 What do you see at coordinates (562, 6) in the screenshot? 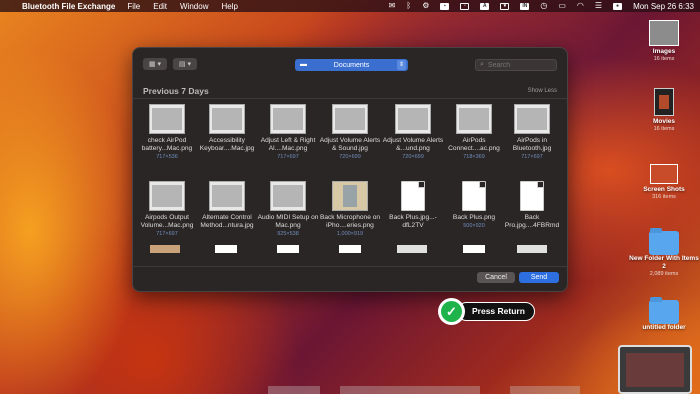
I see `battery-icon: ▭` at bounding box center [562, 6].